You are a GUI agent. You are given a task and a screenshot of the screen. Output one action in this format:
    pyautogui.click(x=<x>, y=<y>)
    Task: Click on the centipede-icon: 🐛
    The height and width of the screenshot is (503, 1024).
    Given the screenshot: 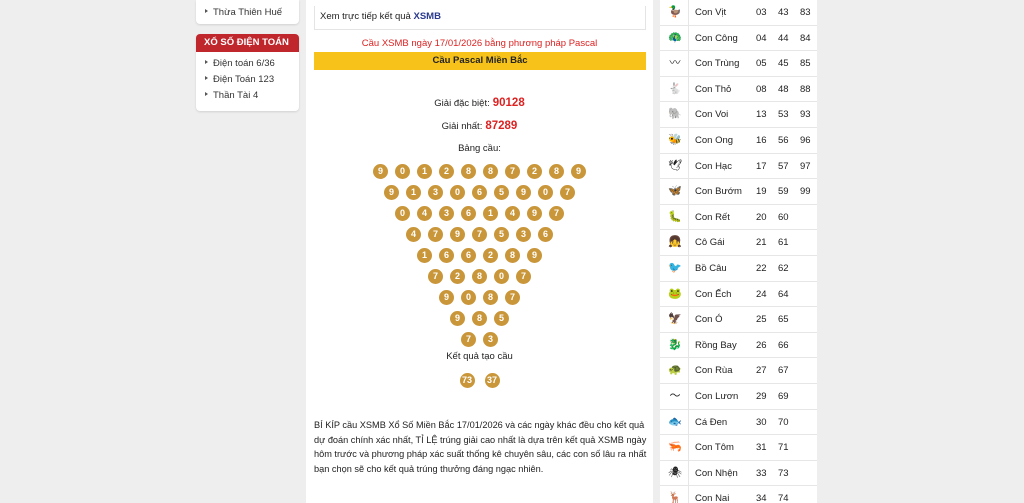 What is the action you would take?
    pyautogui.click(x=675, y=216)
    